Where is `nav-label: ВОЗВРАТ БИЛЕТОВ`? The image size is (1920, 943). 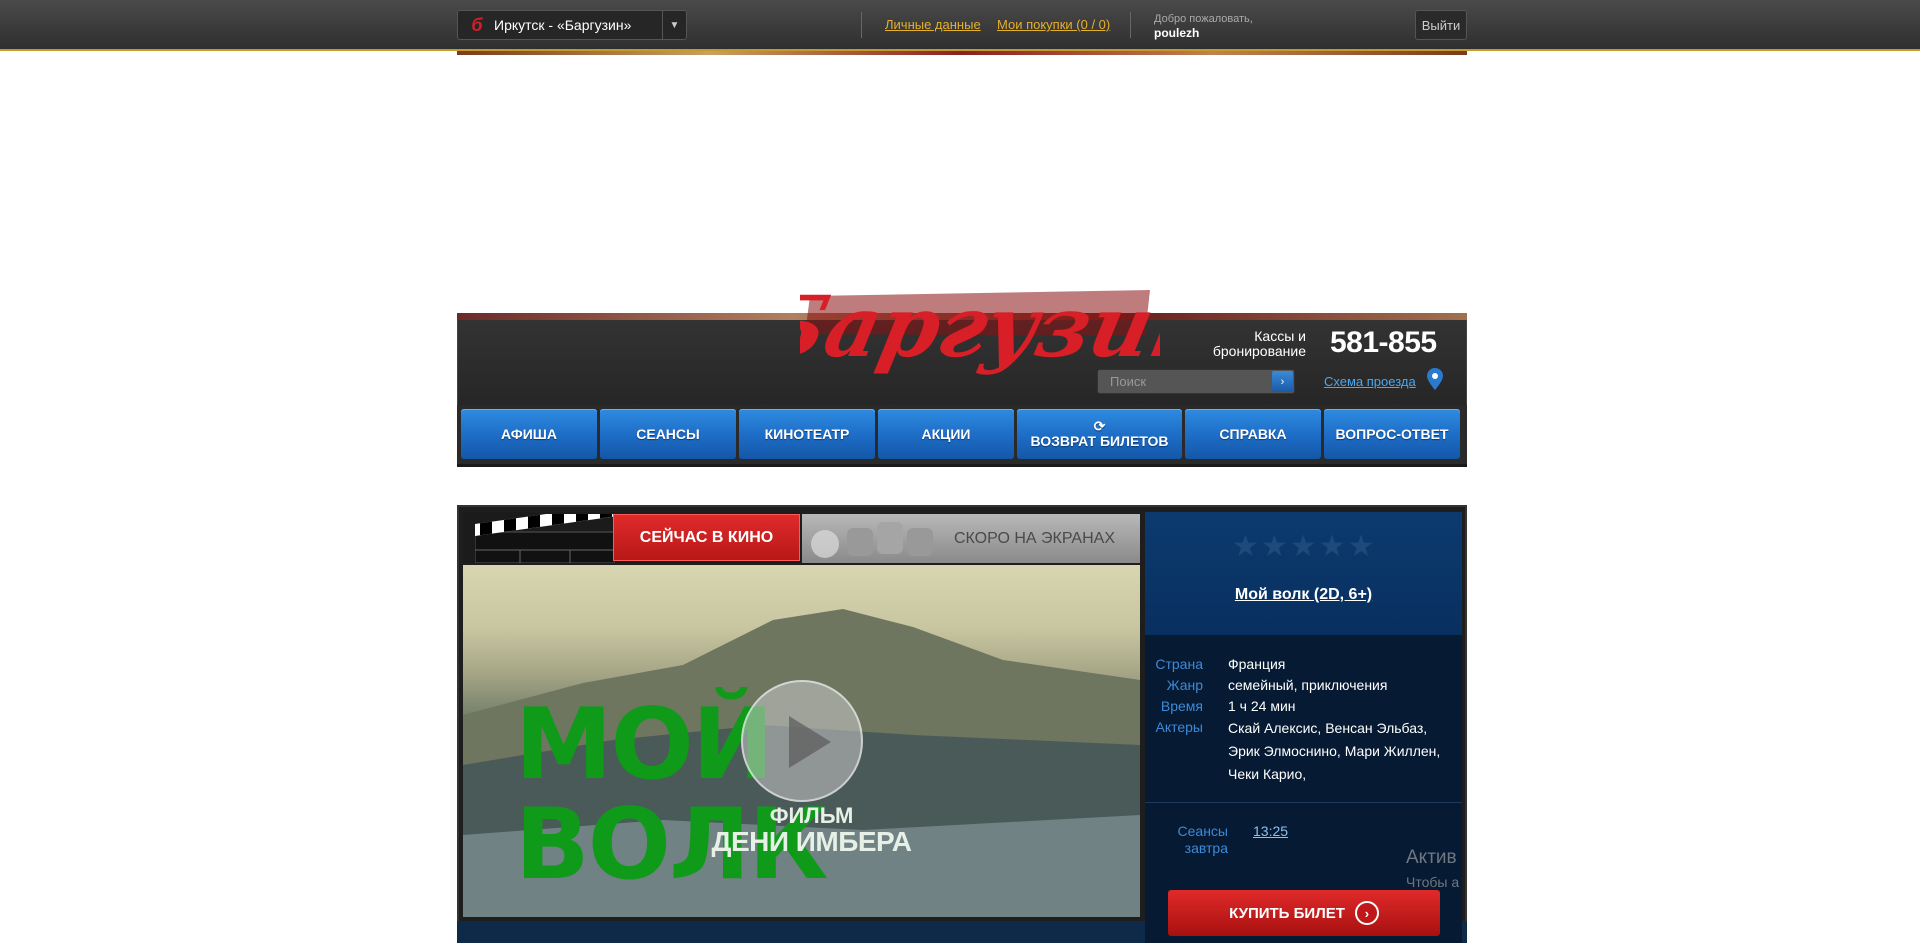
nav-label: ВОЗВРАТ БИЛЕТОВ is located at coordinates (1099, 441).